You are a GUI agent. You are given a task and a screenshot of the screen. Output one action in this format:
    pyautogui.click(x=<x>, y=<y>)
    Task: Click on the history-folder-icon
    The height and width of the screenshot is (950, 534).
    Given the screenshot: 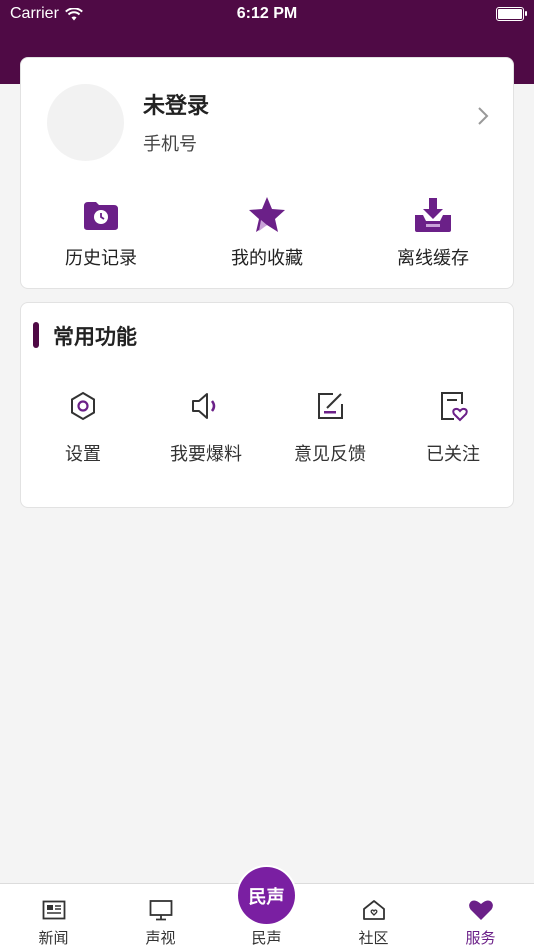 What is the action you would take?
    pyautogui.click(x=101, y=216)
    